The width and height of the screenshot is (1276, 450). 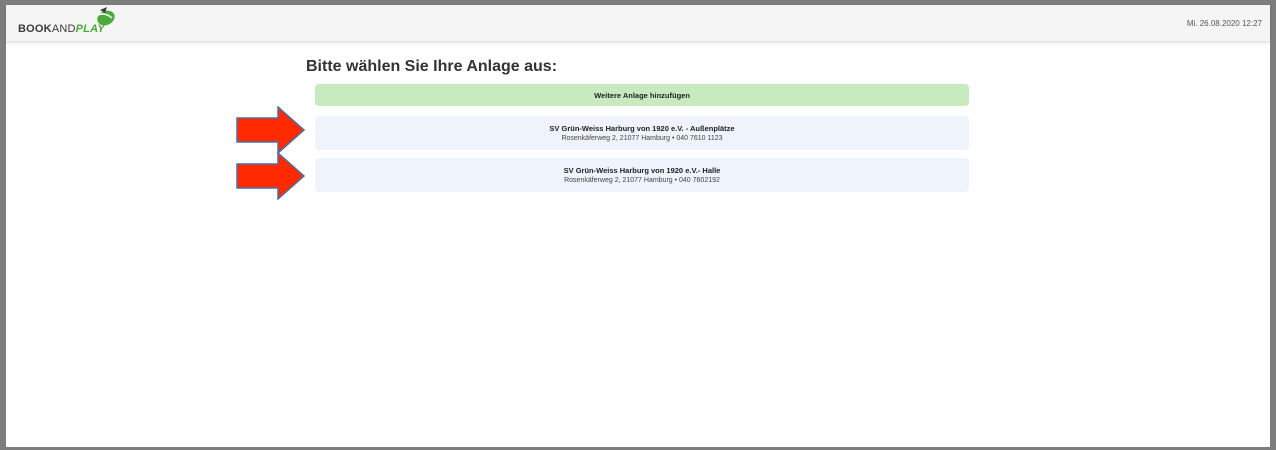 I want to click on tennis-ball-icon, so click(x=106, y=16).